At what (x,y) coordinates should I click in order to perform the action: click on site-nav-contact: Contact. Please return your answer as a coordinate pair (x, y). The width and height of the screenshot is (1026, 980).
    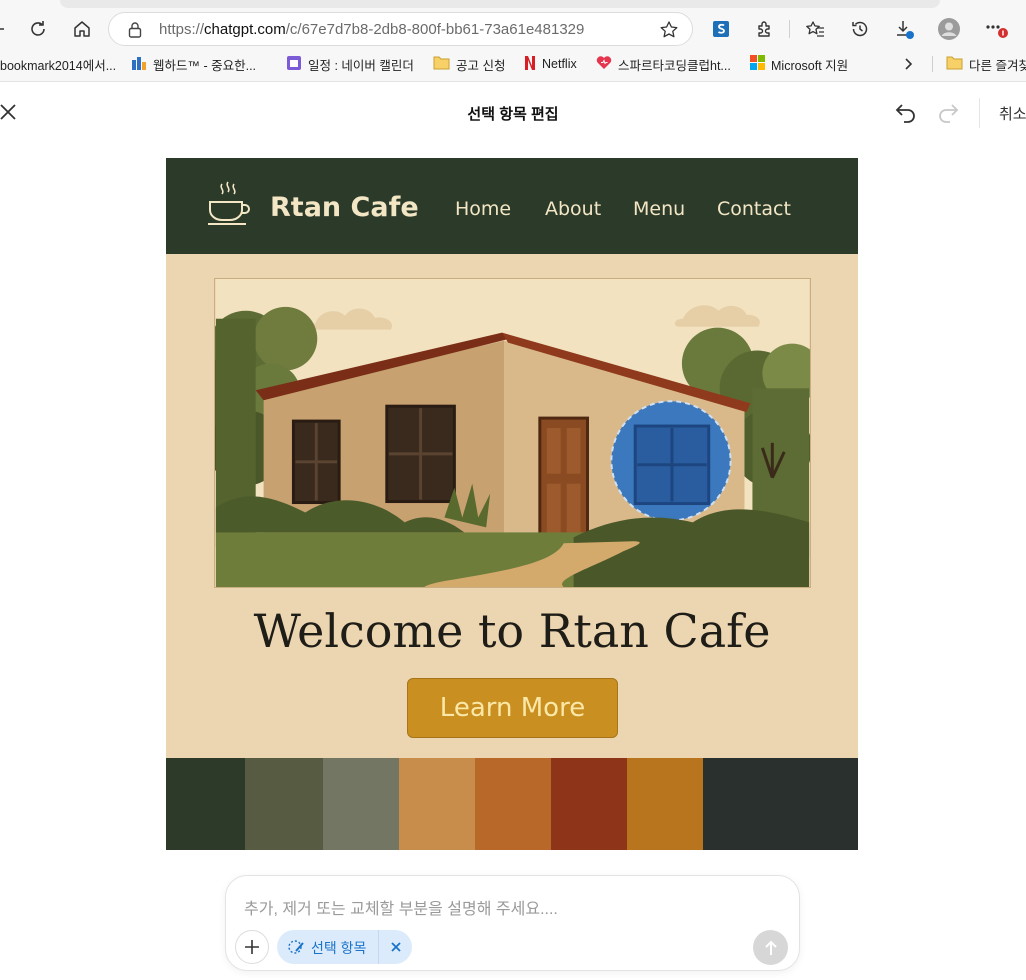
    Looking at the image, I should click on (754, 209).